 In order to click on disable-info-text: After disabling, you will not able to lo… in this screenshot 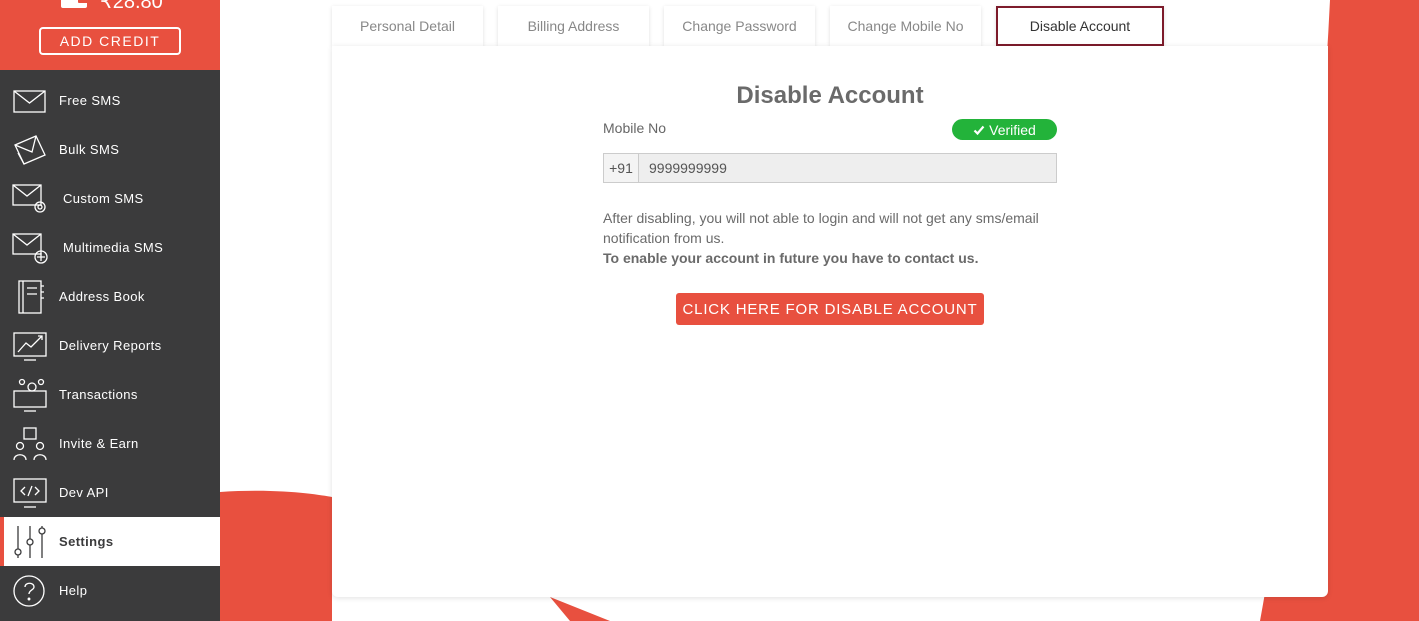, I will do `click(821, 228)`.